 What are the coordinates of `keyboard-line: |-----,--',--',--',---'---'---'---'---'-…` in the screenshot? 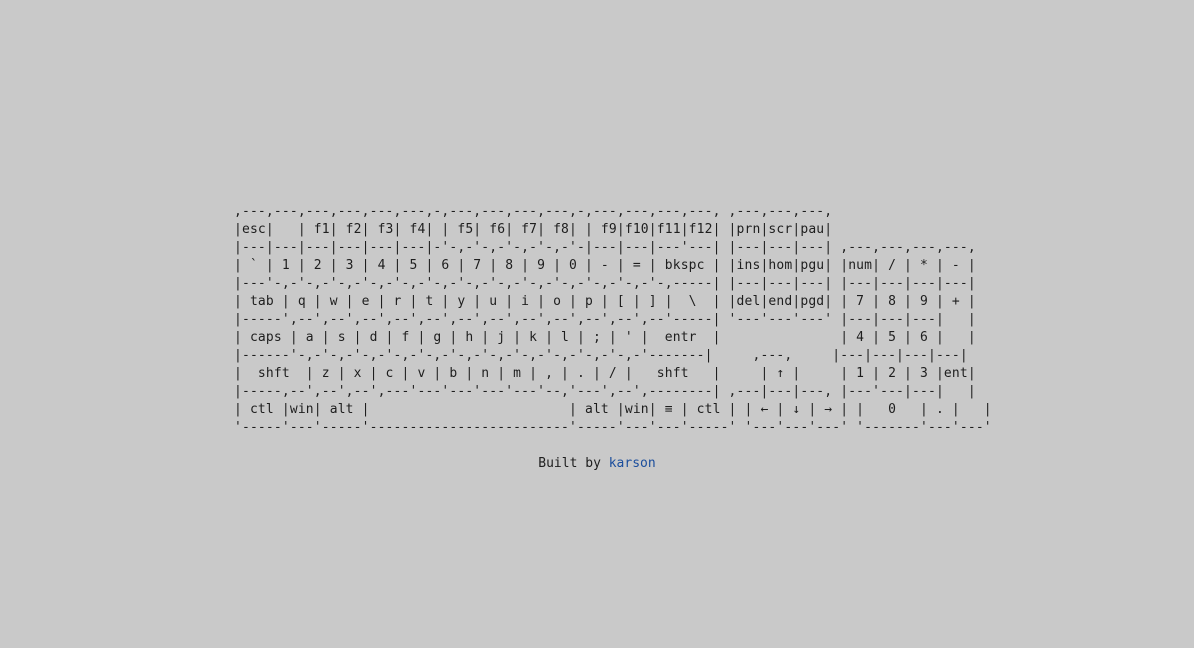 It's located at (605, 391).